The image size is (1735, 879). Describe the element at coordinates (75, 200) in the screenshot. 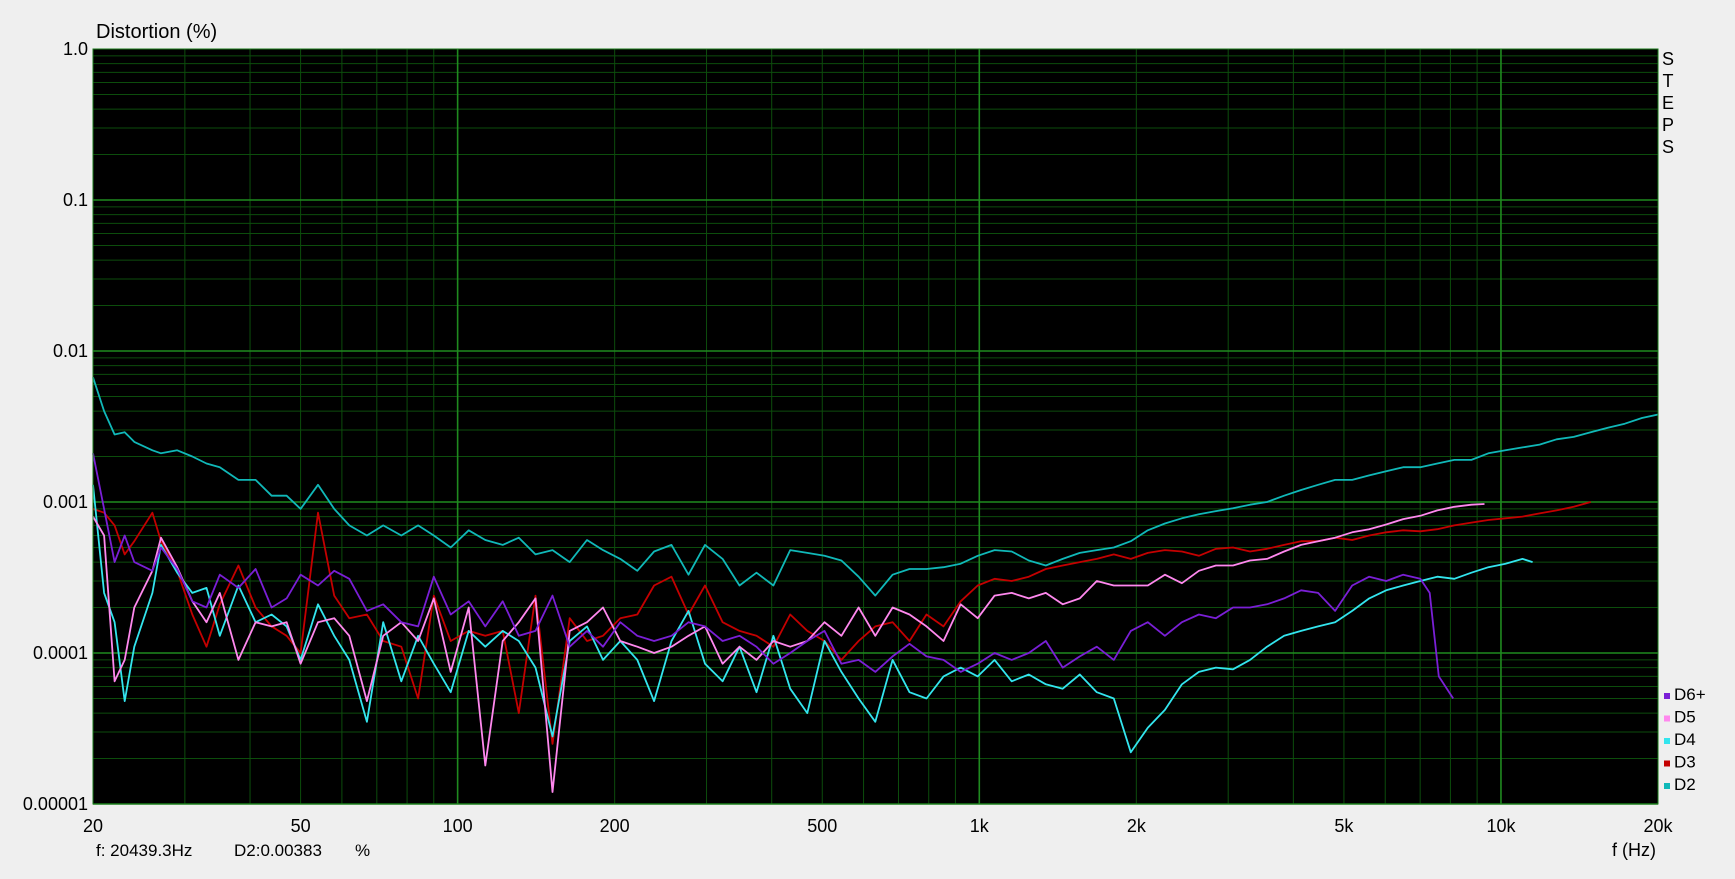

I see `y-tick-label: 0.1` at that location.